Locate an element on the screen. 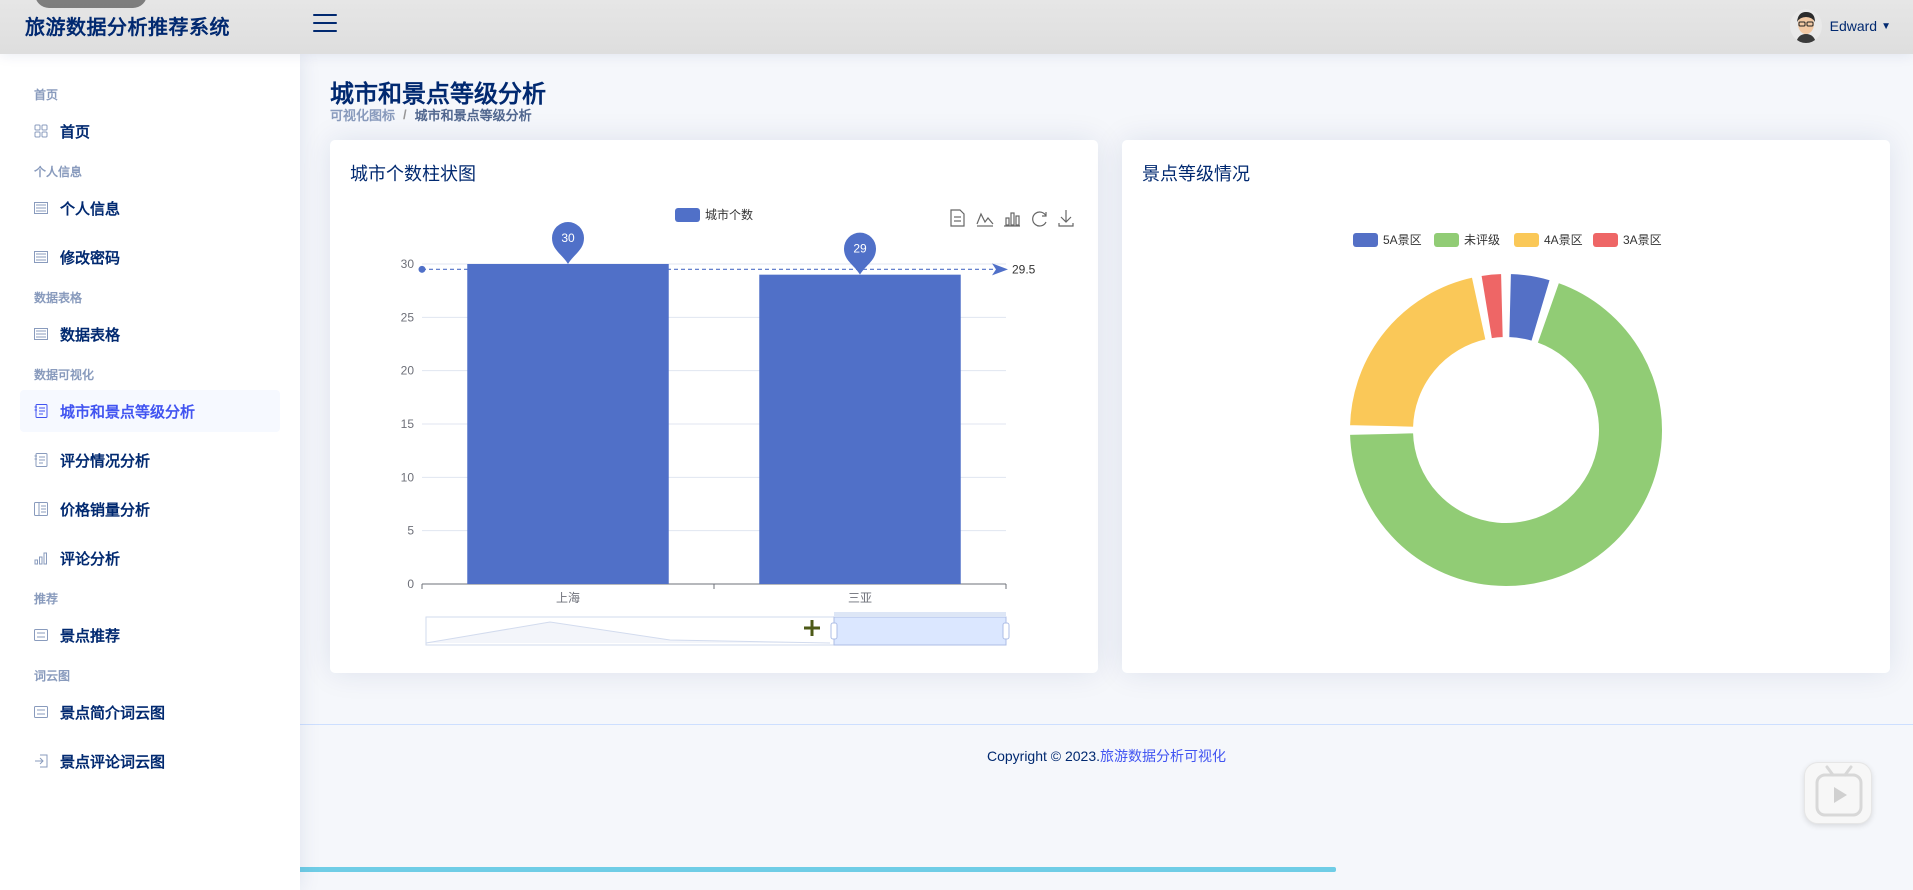 The height and width of the screenshot is (890, 1913). y-tick-label: 15 is located at coordinates (408, 424).